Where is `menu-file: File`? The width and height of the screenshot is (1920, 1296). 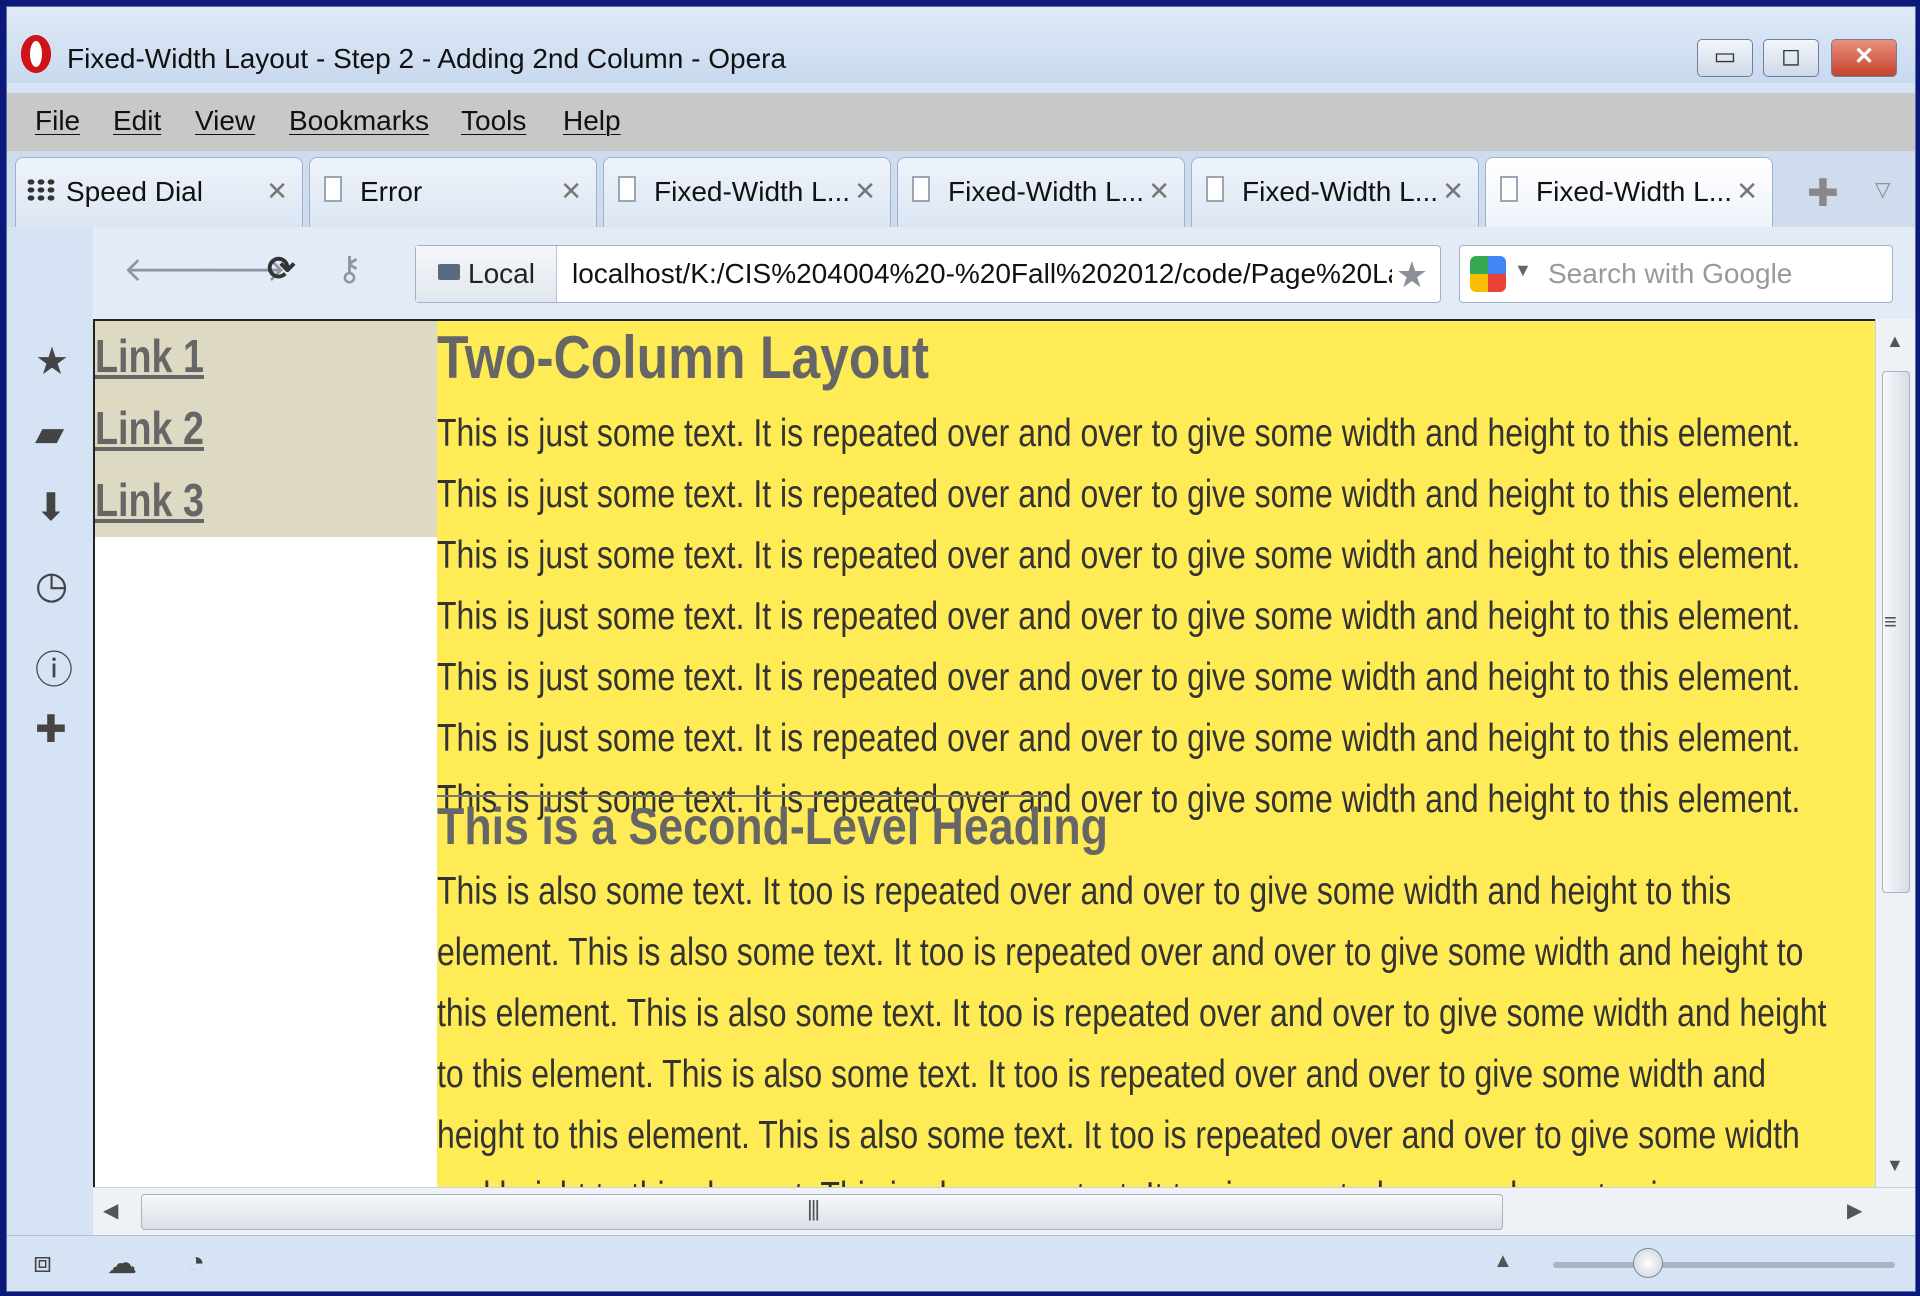
menu-file: File is located at coordinates (57, 121).